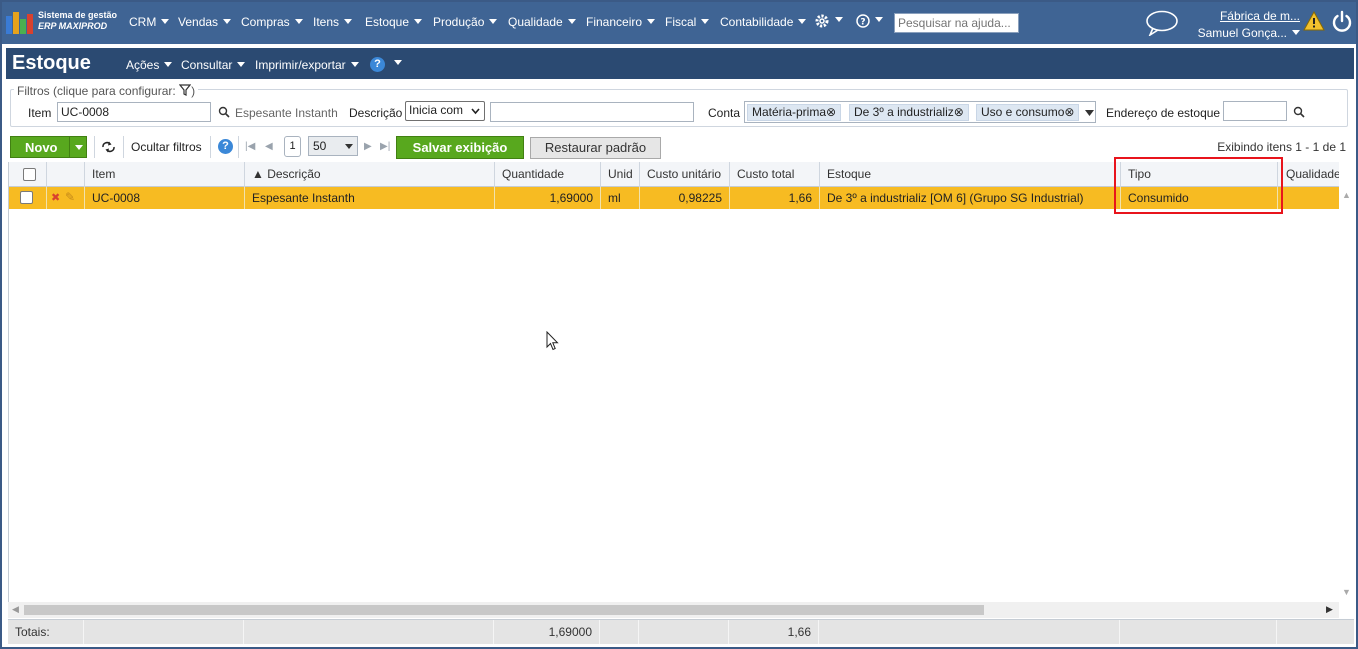 The image size is (1358, 649). Describe the element at coordinates (193, 91) in the screenshot. I see `filters-legend-close: )` at that location.